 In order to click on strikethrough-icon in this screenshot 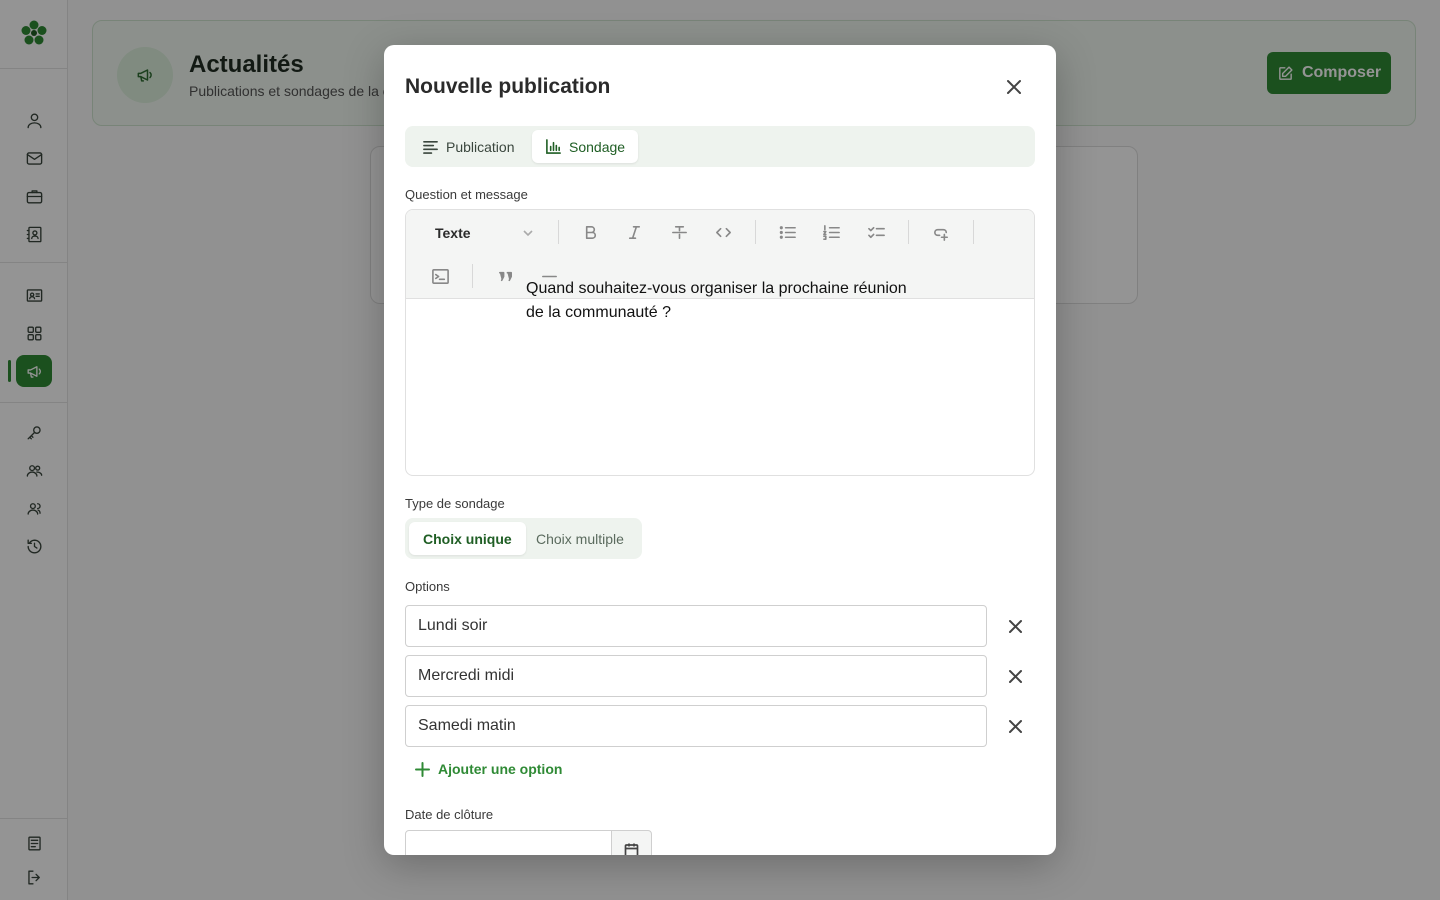, I will do `click(679, 232)`.